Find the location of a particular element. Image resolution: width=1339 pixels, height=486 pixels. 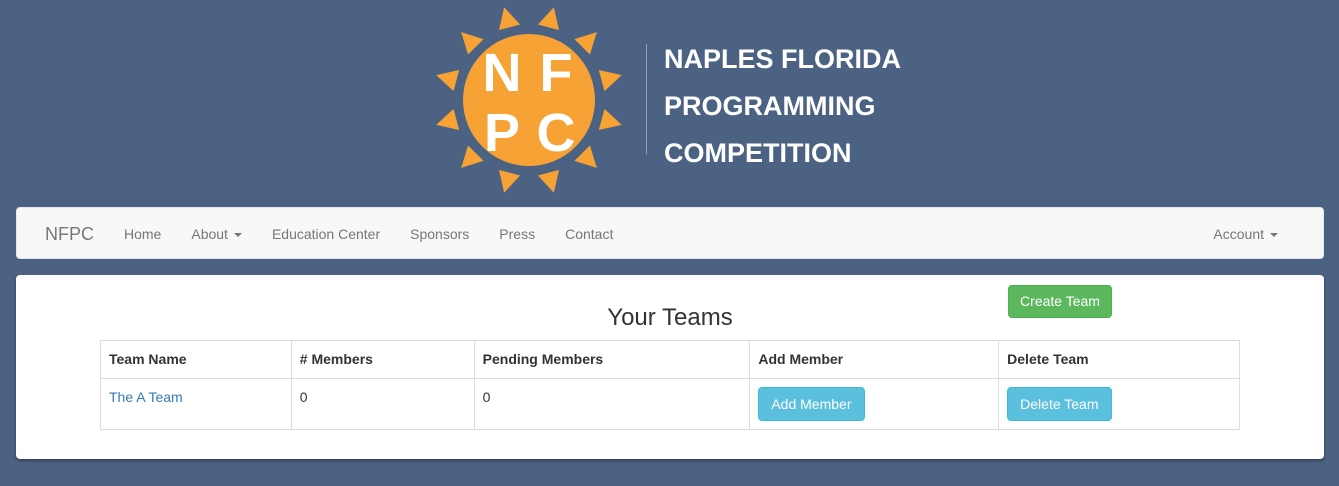

nav-right: Account is located at coordinates (1245, 234).